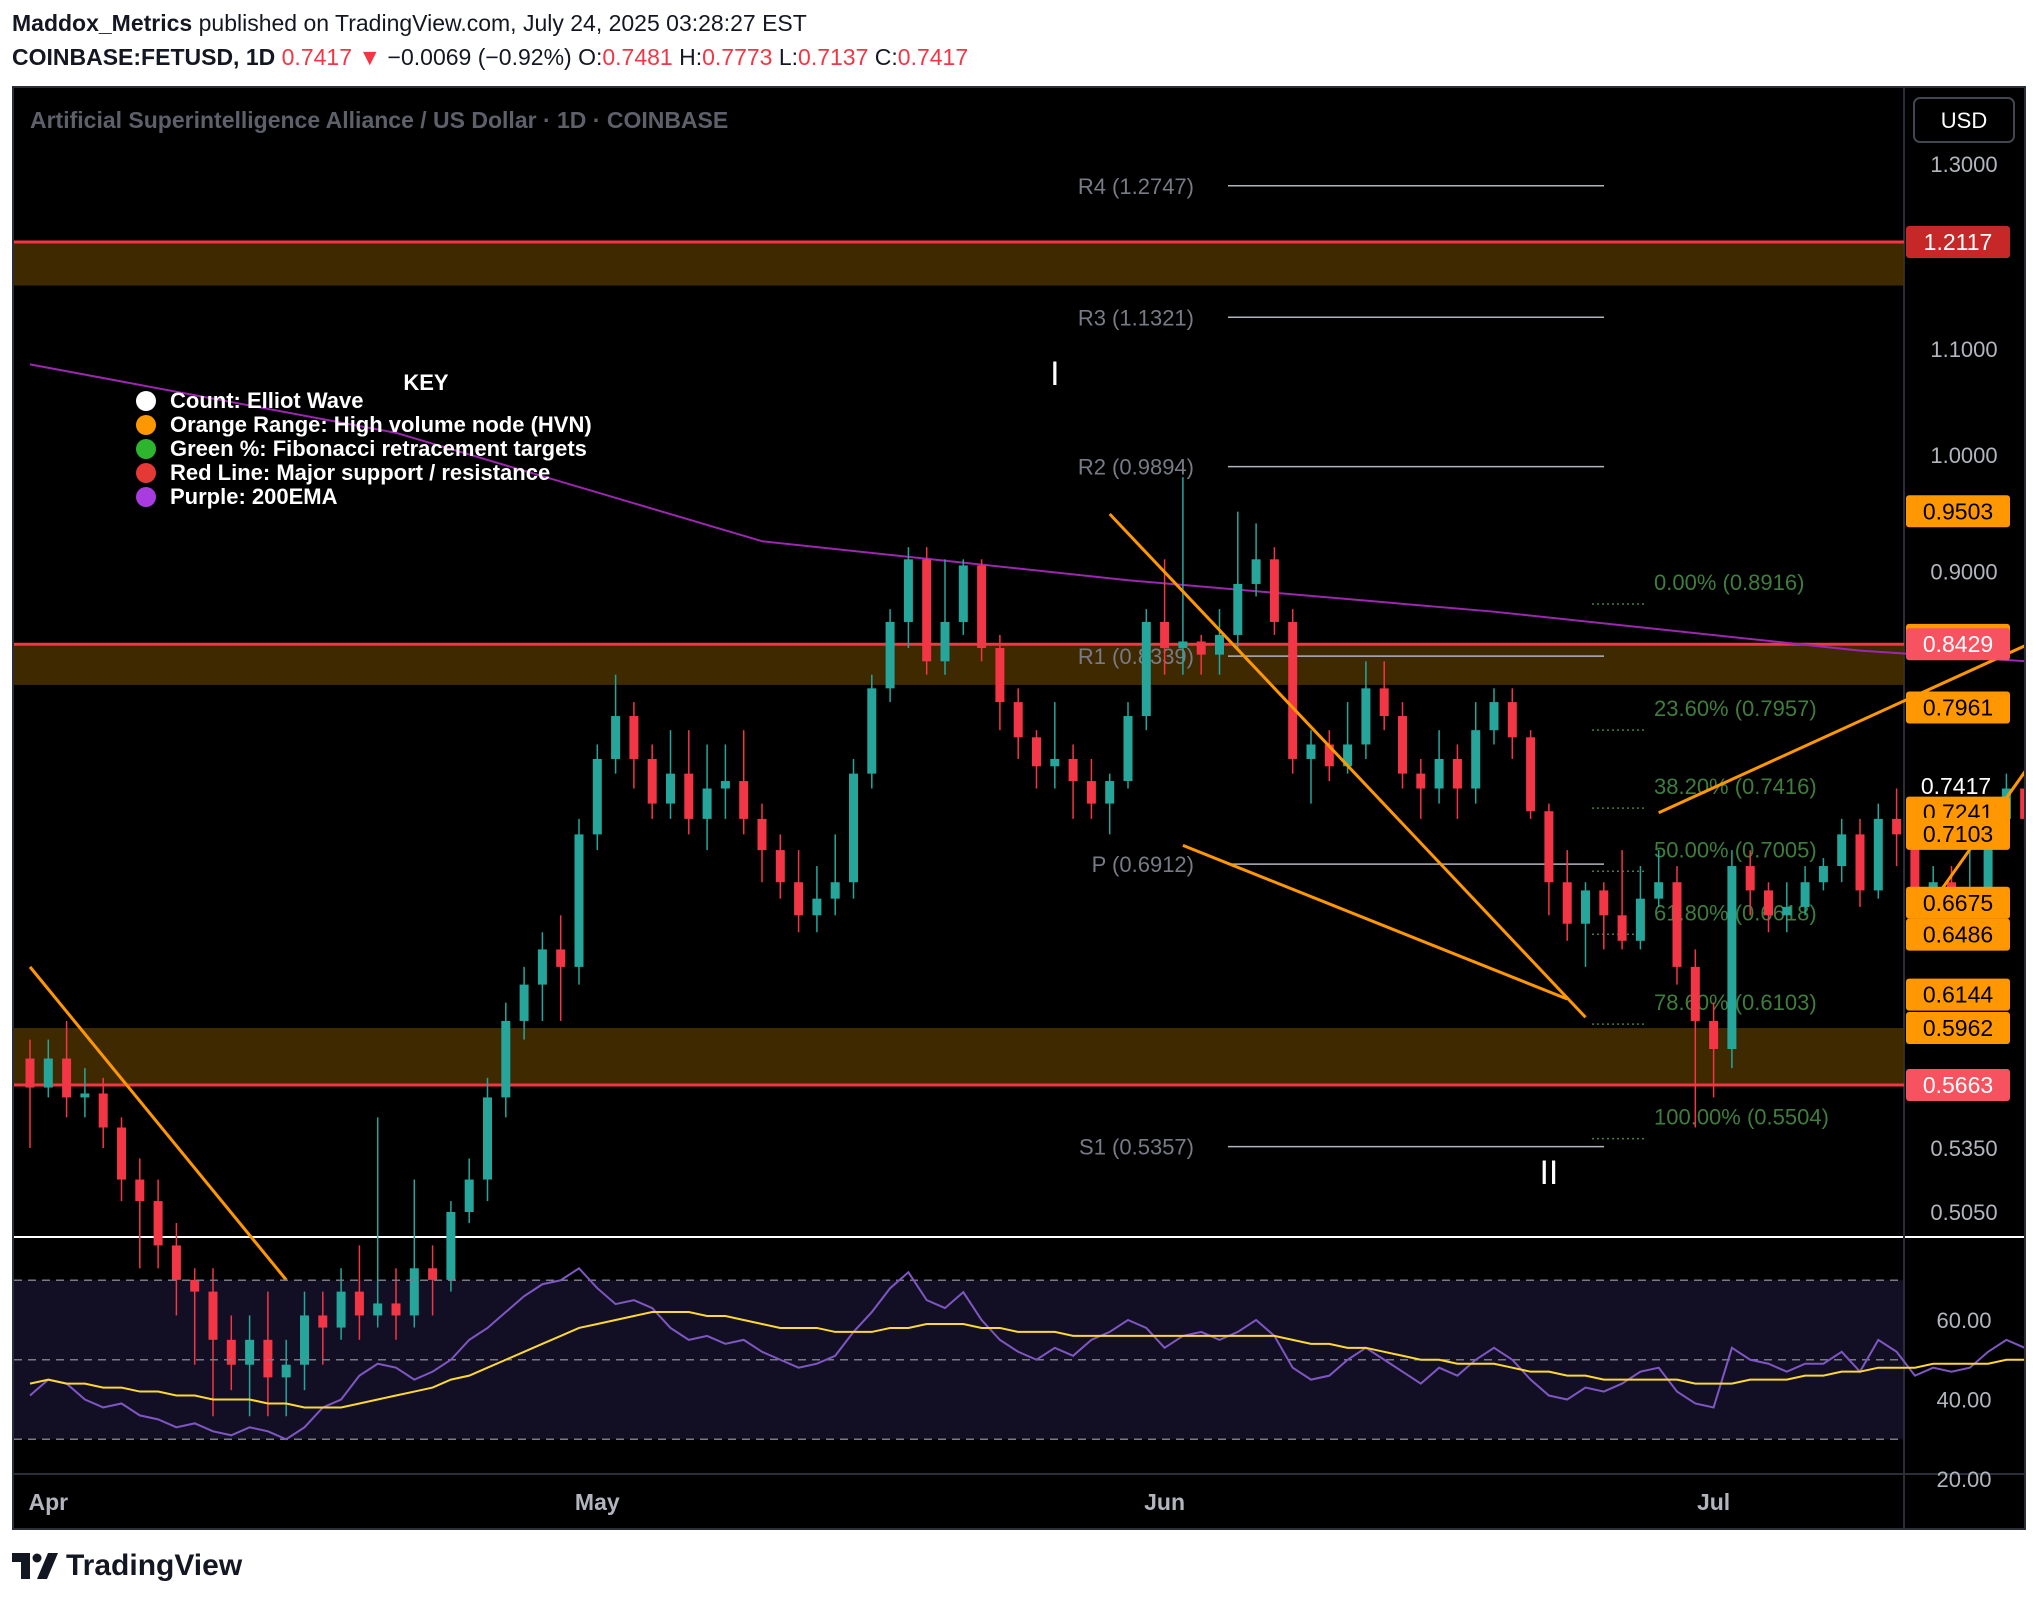  What do you see at coordinates (1963, 164) in the screenshot?
I see `y-tick-label: 1.3000` at bounding box center [1963, 164].